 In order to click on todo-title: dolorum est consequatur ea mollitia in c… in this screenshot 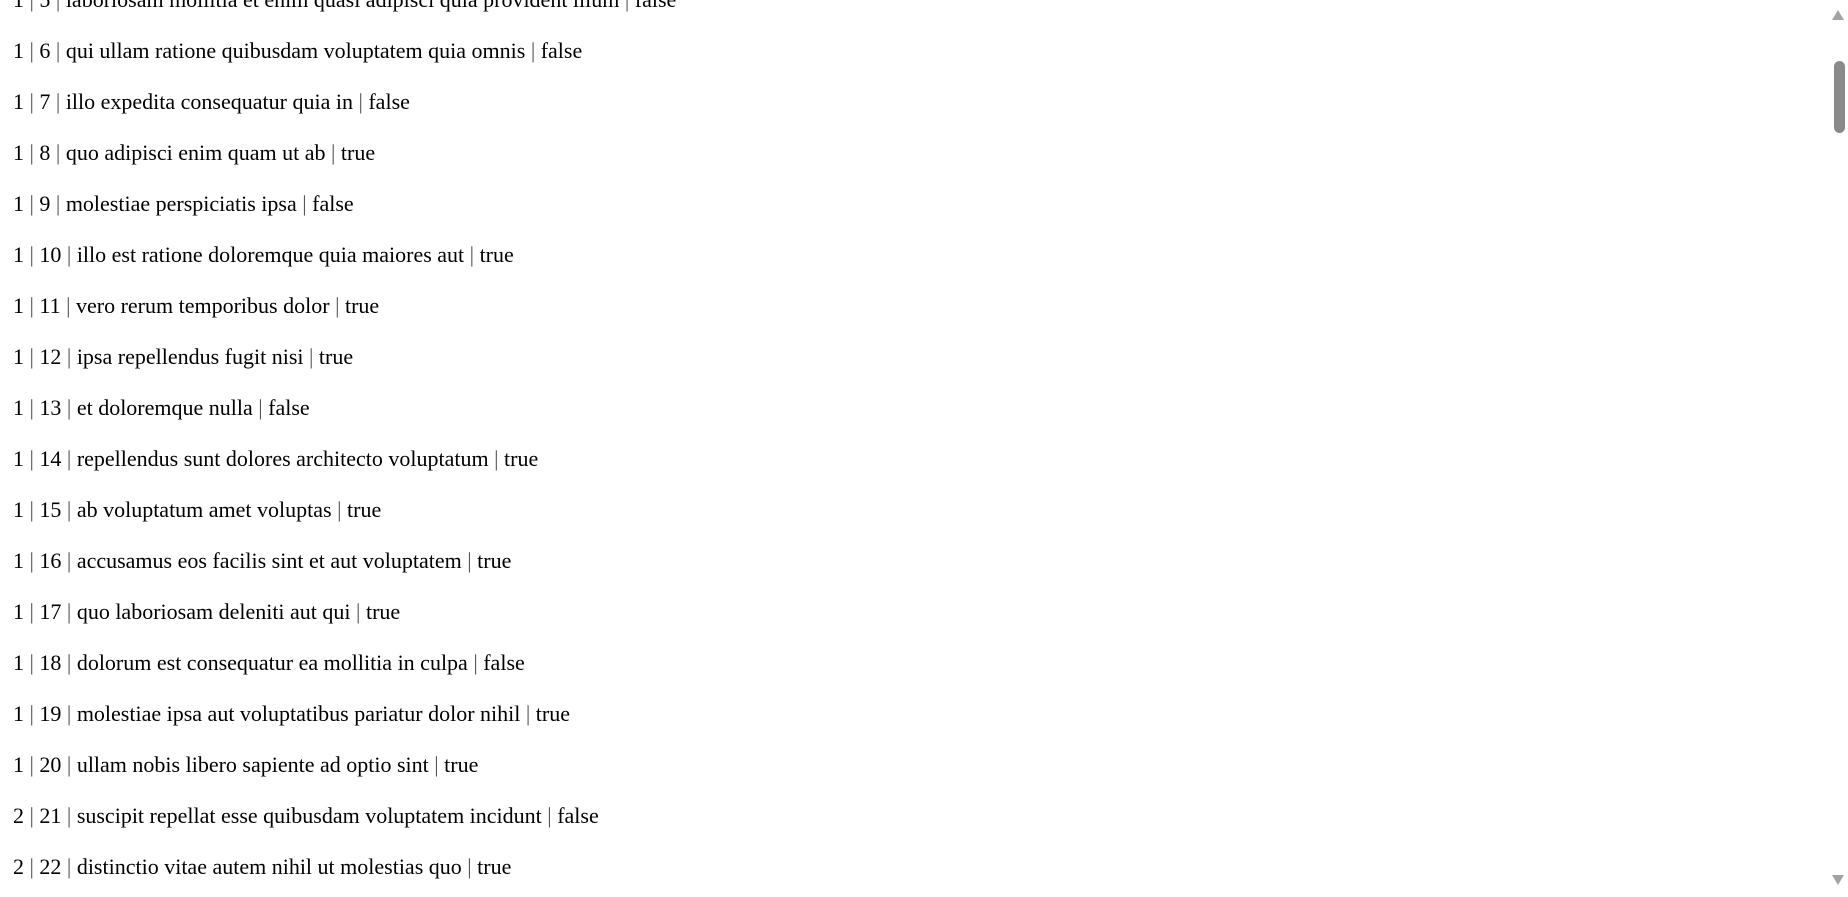, I will do `click(272, 662)`.